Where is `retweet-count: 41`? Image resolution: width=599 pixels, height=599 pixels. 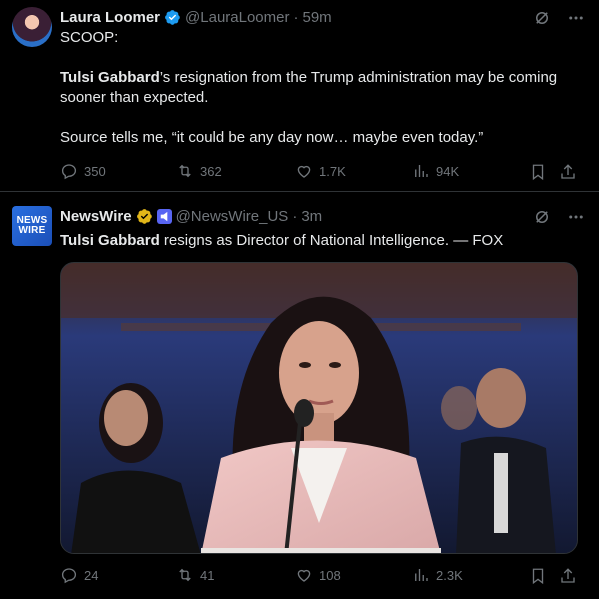
retweet-count: 41 is located at coordinates (207, 575).